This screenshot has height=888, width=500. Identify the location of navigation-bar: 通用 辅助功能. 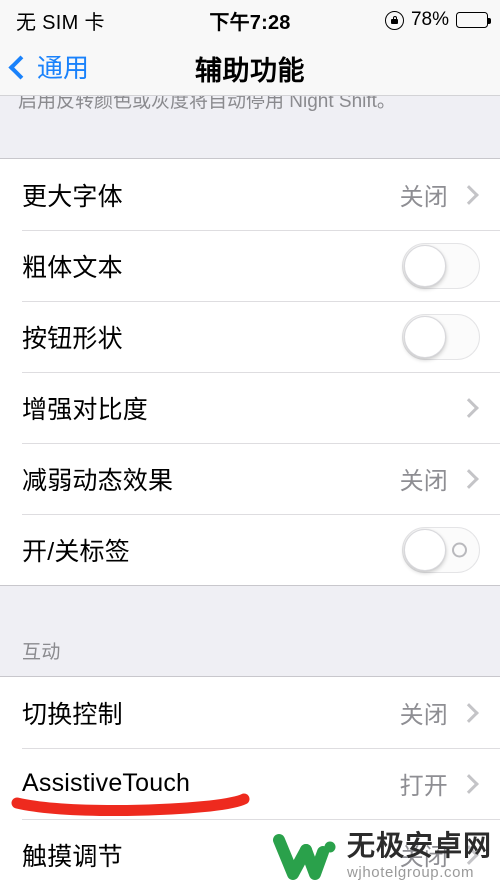
(250, 68).